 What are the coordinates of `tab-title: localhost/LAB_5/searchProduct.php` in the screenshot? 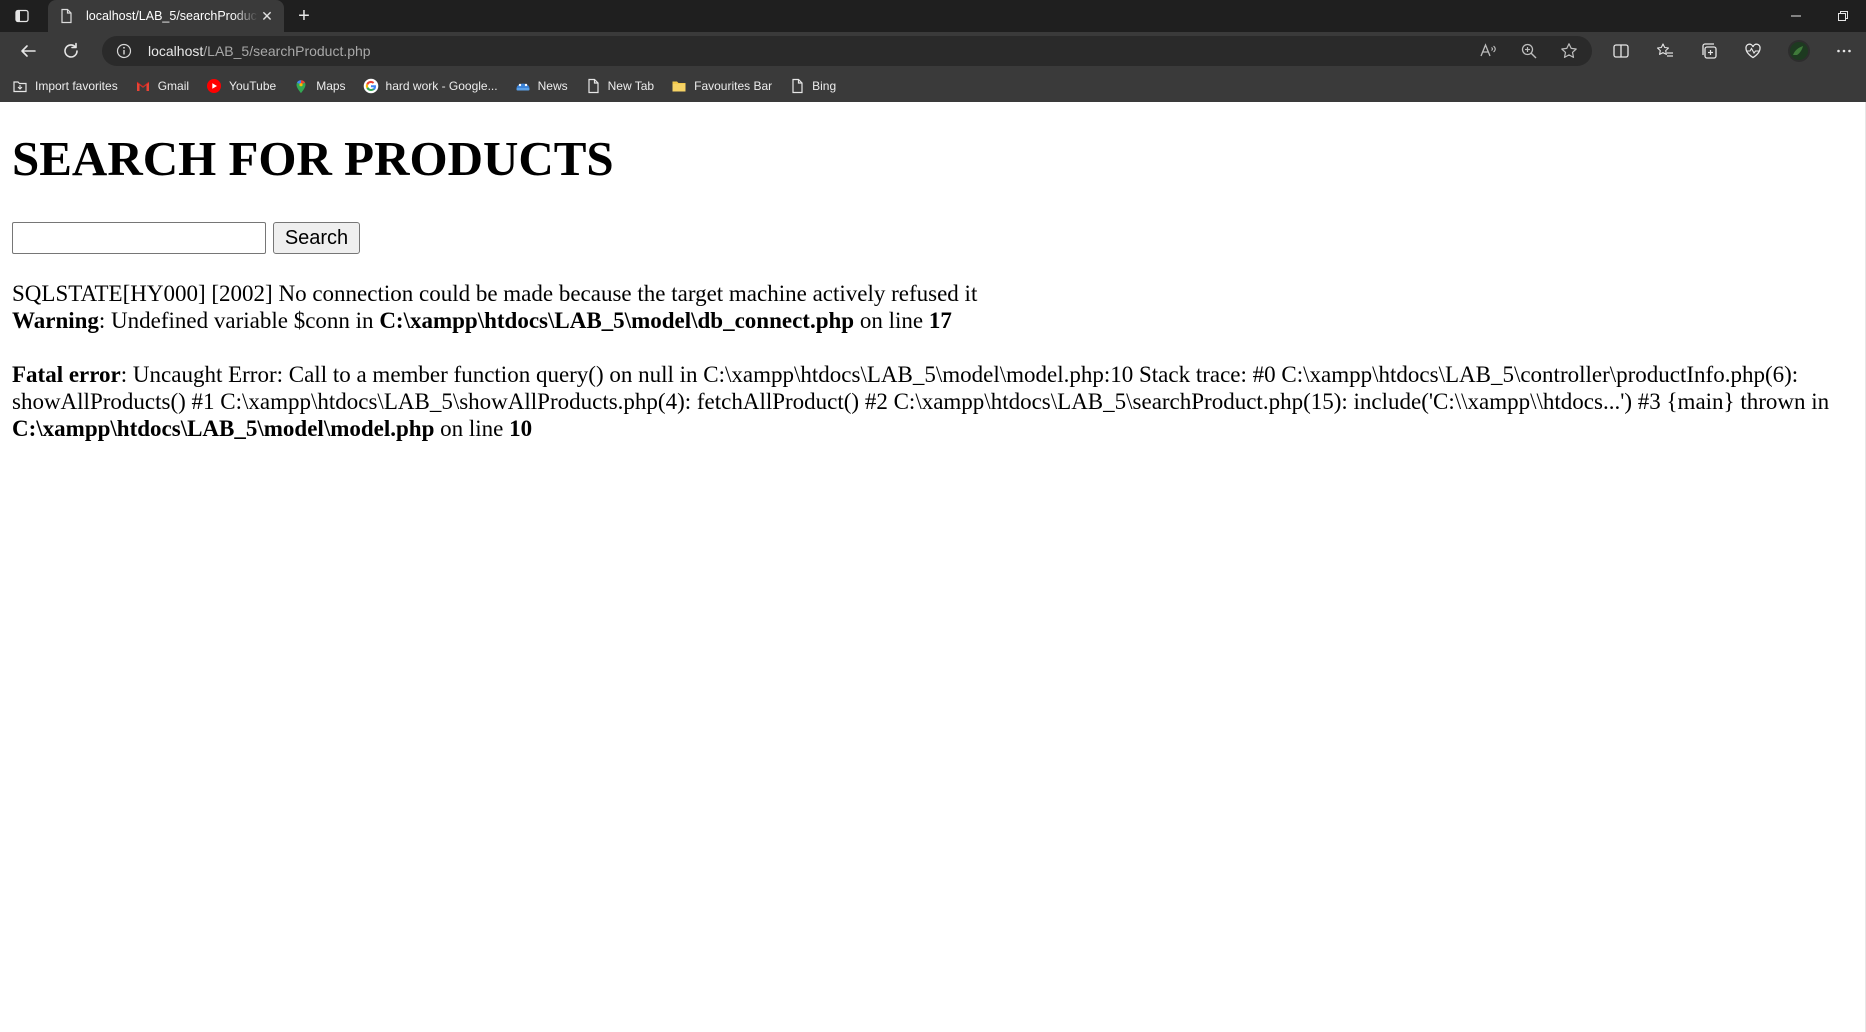 It's located at (172, 16).